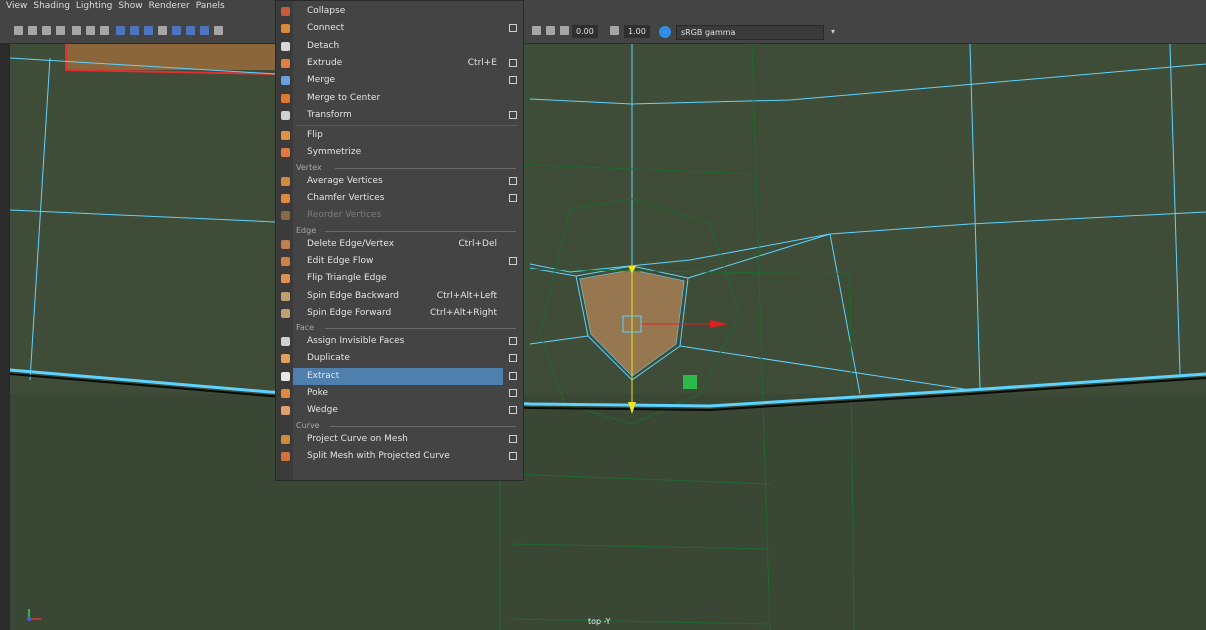  I want to click on menu-item-label: Delete Edge/Vertex, so click(351, 243).